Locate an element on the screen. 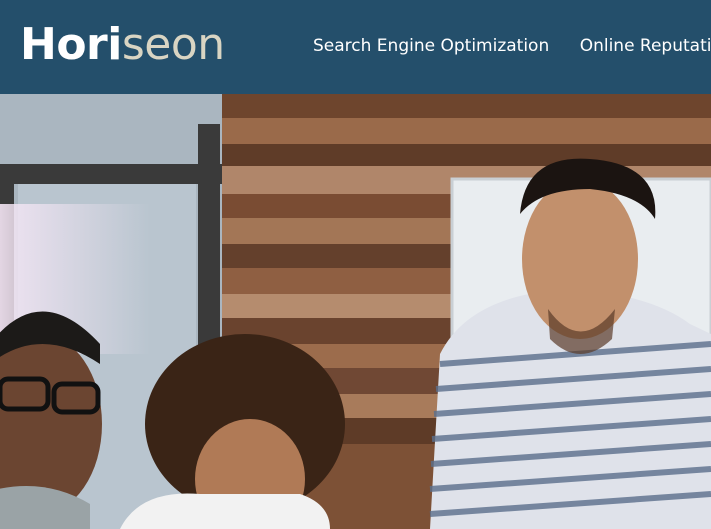 This screenshot has width=711, height=529. window-frame-top is located at coordinates (115, 174).